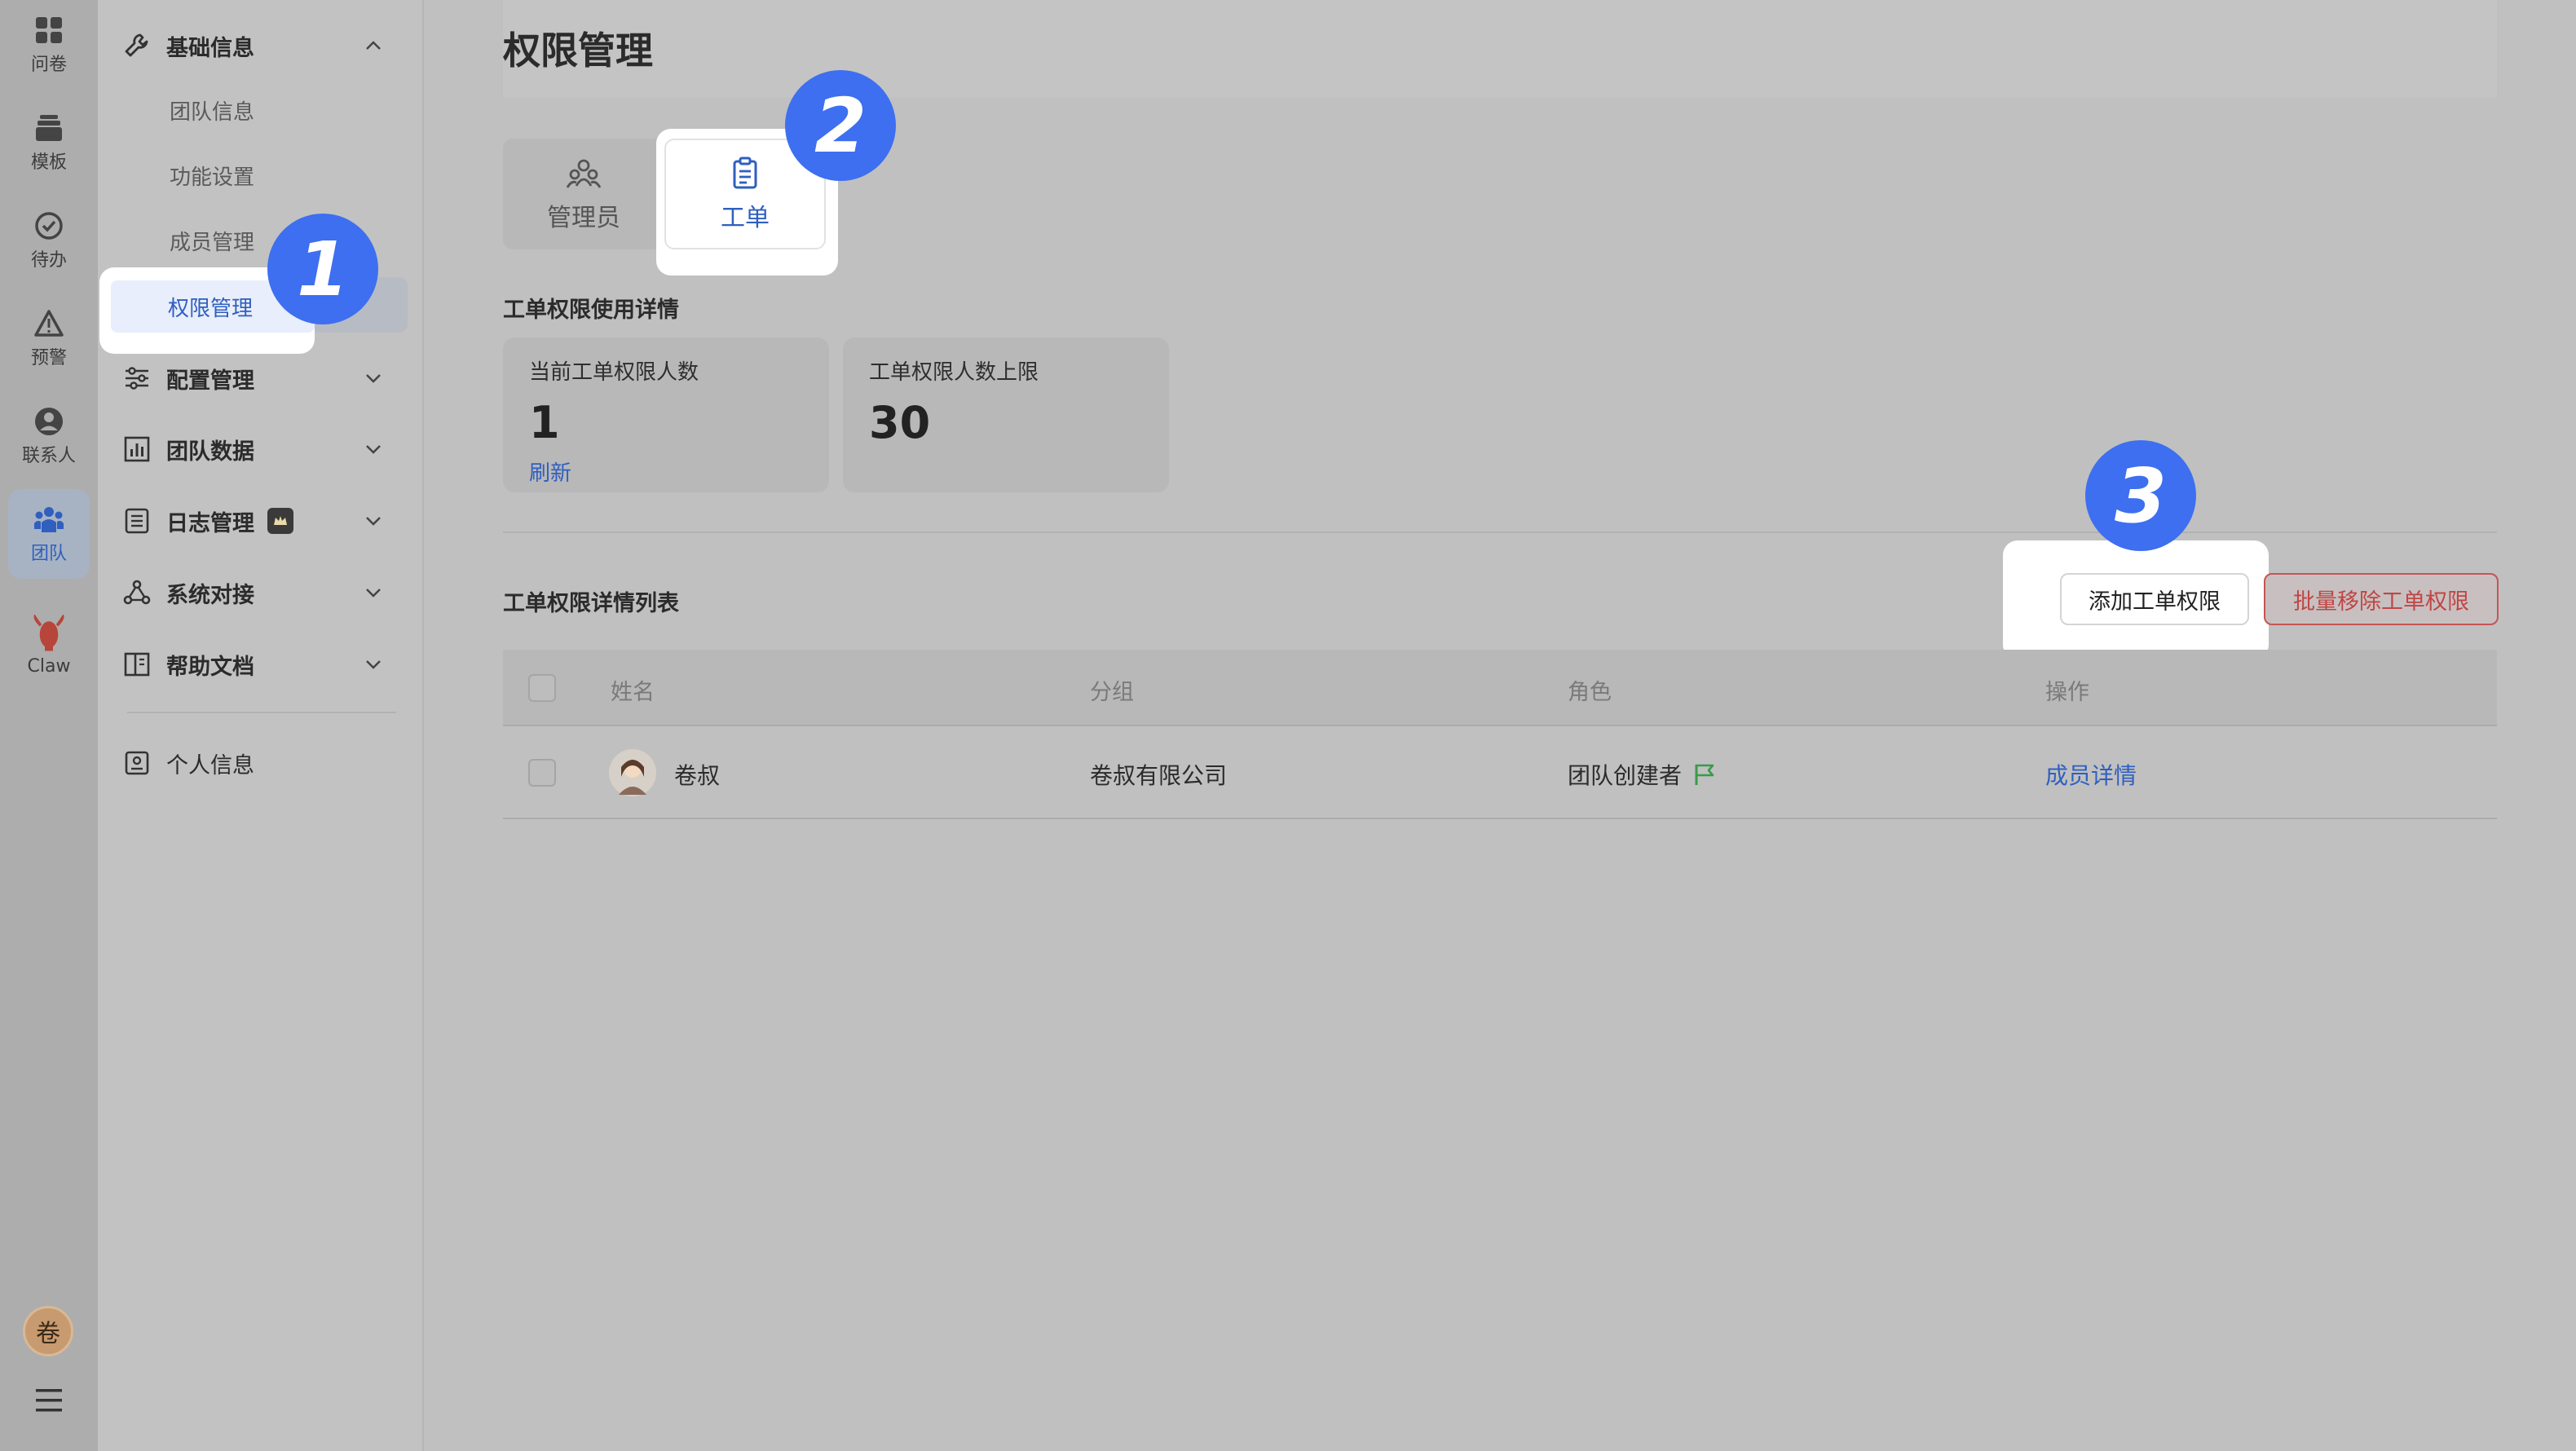 This screenshot has width=2576, height=1451. Describe the element at coordinates (280, 521) in the screenshot. I see `vip-crown-icon` at that location.